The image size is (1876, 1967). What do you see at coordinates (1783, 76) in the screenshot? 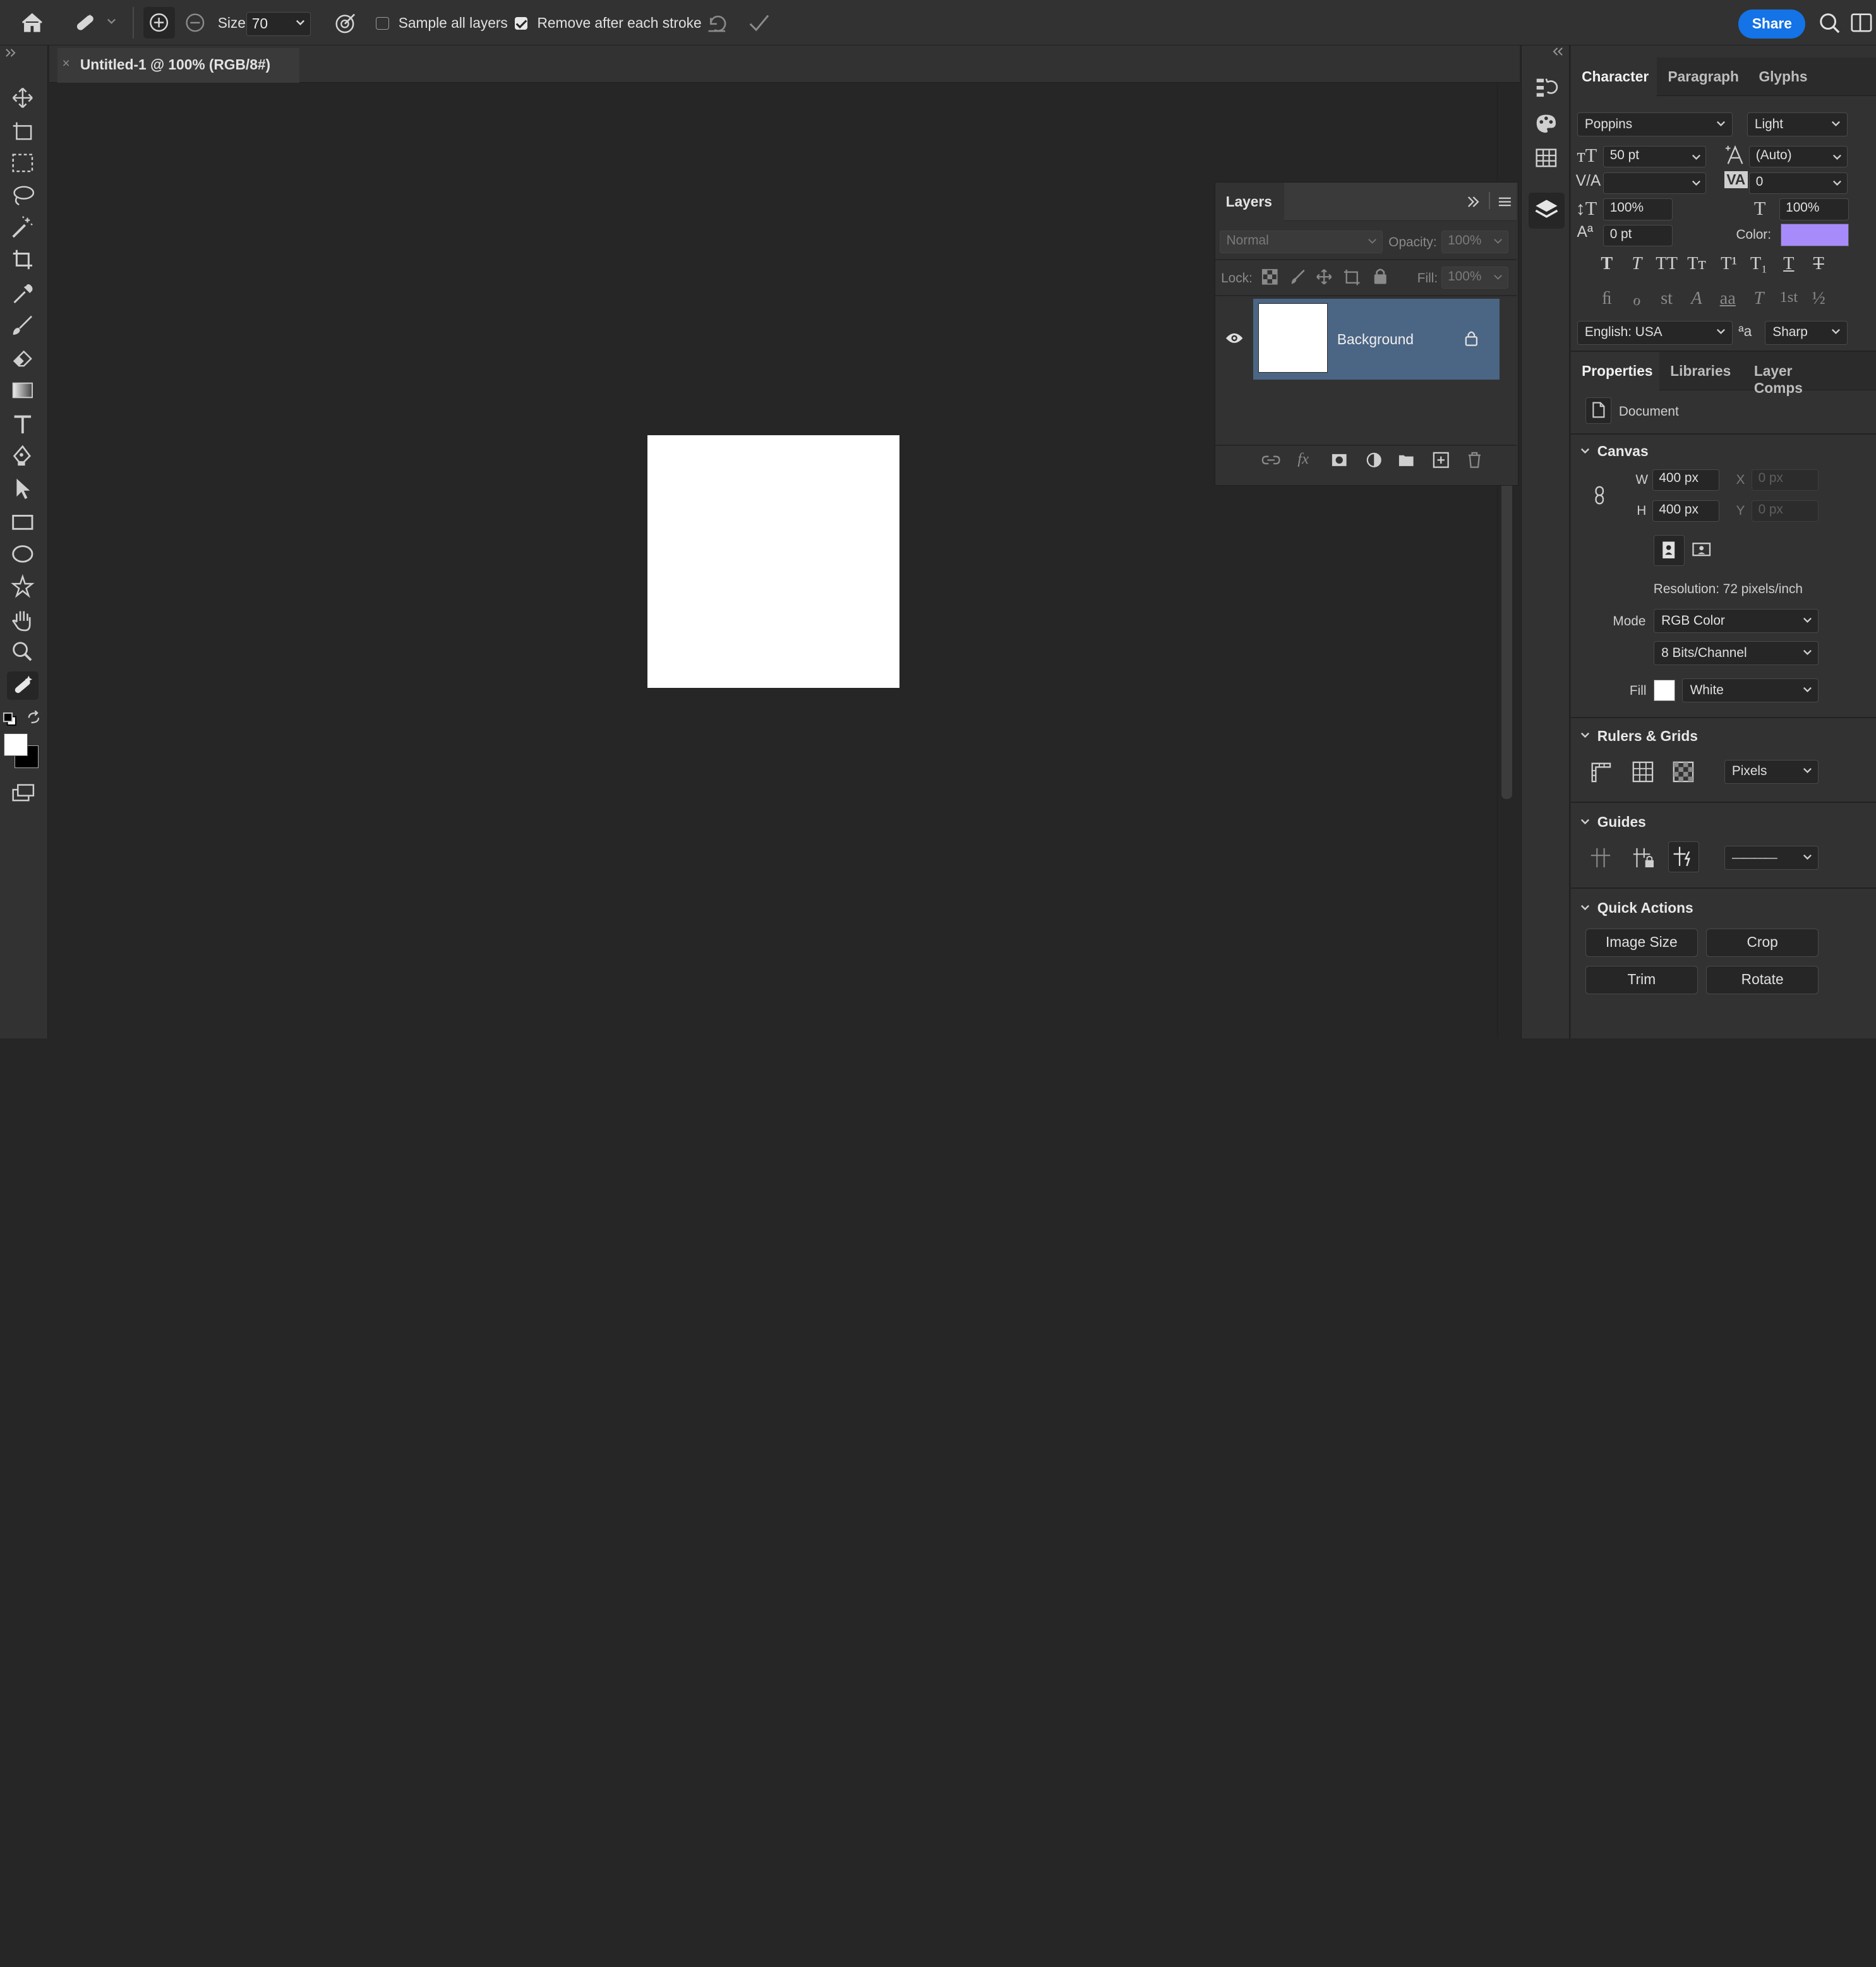
I see `tab-glyphs: Glyphs` at bounding box center [1783, 76].